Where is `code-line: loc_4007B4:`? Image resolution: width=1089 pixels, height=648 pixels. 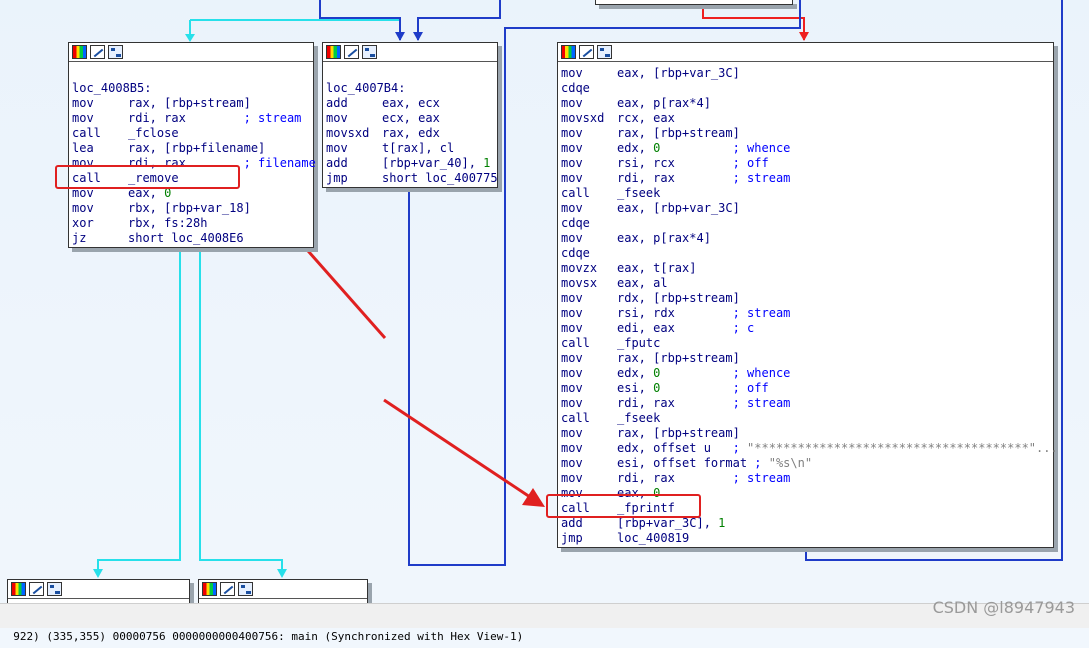
code-line: loc_4007B4: is located at coordinates (410, 88).